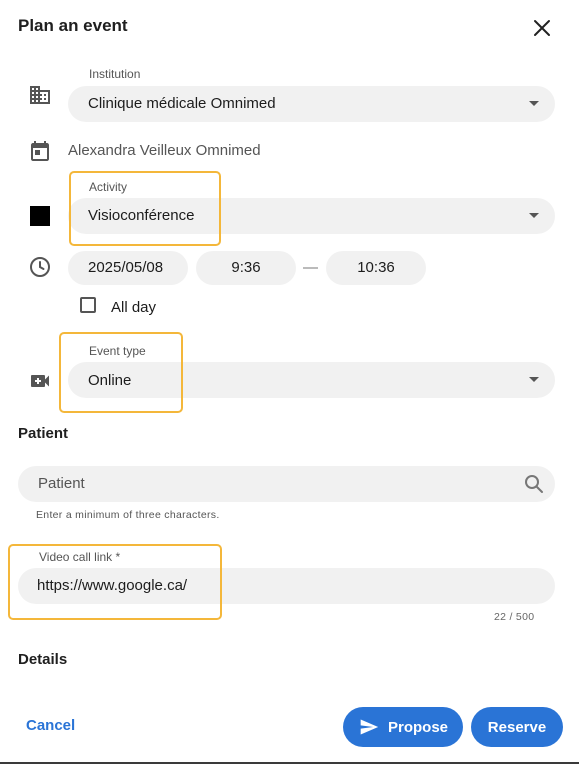 This screenshot has height=764, width=579. I want to click on patient-search-input: Patient, so click(286, 484).